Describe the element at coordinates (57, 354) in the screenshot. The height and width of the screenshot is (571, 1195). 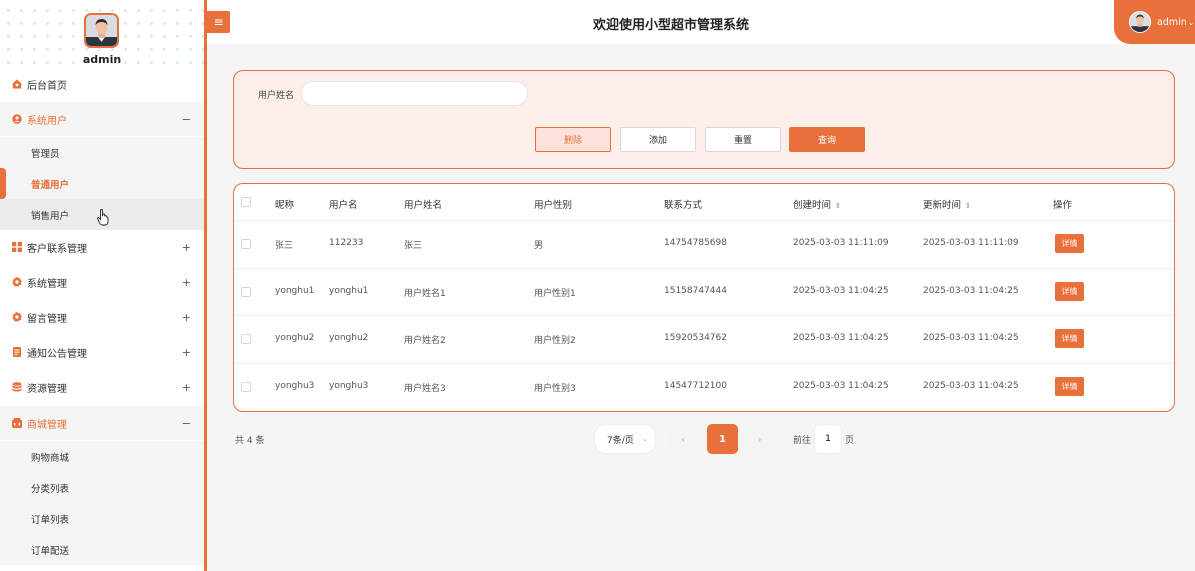
I see `menu-label-notice-manage: 通知公告管理` at that location.